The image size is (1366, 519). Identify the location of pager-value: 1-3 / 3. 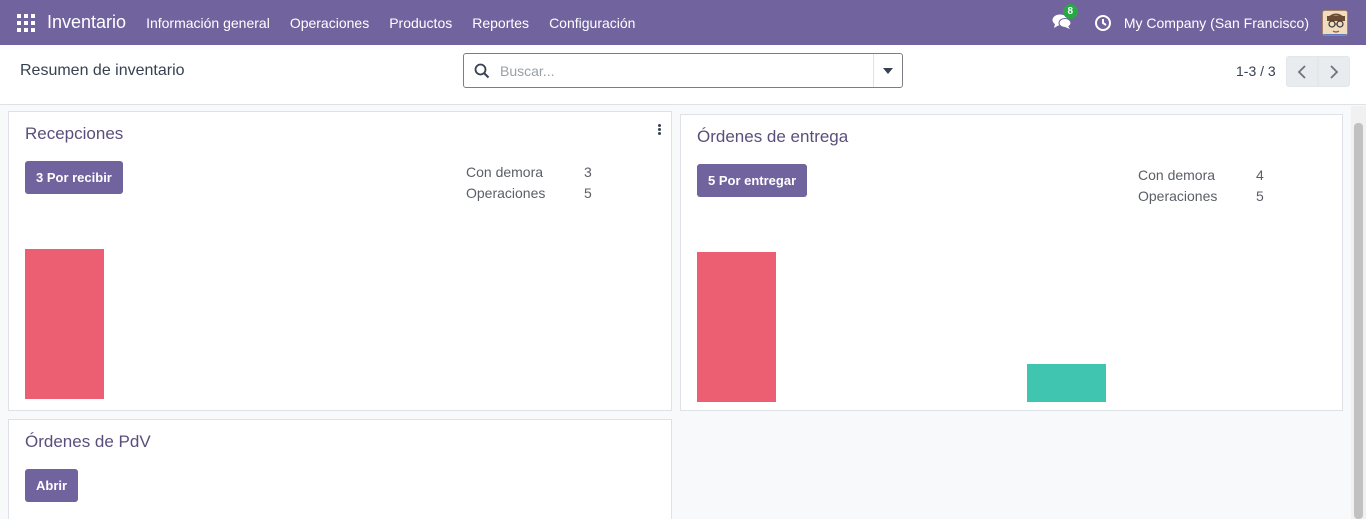
(1256, 71).